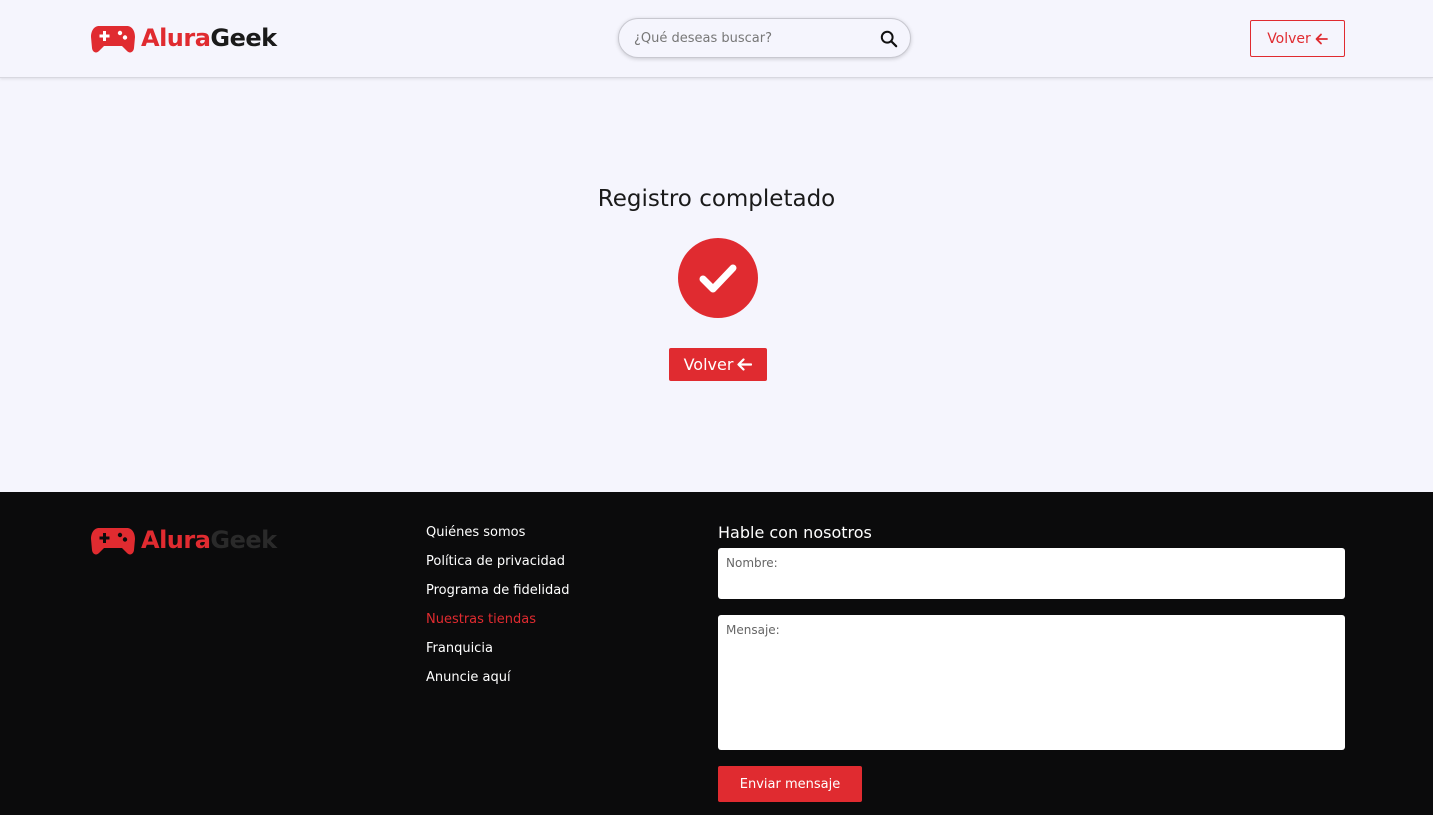 This screenshot has height=815, width=1433. Describe the element at coordinates (752, 563) in the screenshot. I see `name-field-label: Nombre:` at that location.